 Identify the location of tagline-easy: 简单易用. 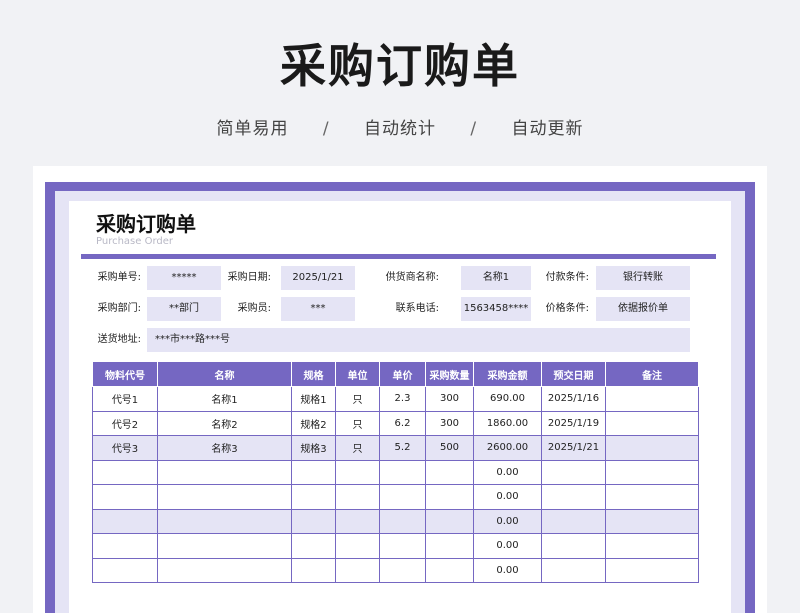
(252, 129).